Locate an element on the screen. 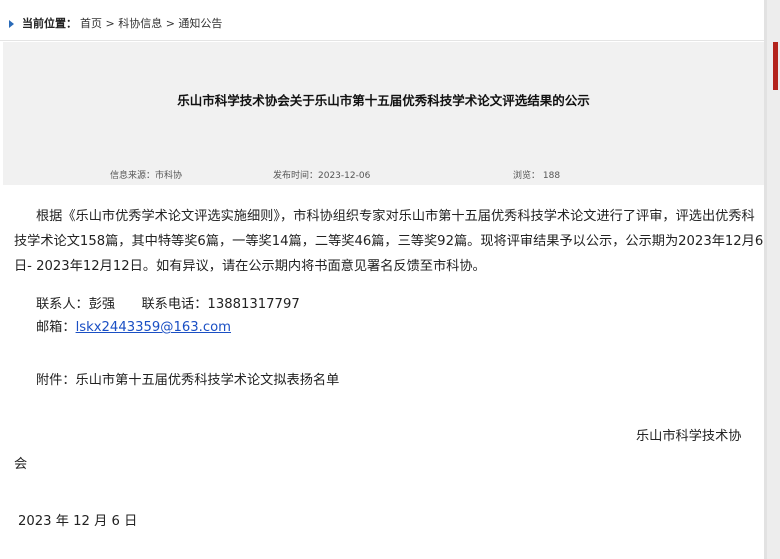 The width and height of the screenshot is (780, 559). scrollbar-edge is located at coordinates (765, 279).